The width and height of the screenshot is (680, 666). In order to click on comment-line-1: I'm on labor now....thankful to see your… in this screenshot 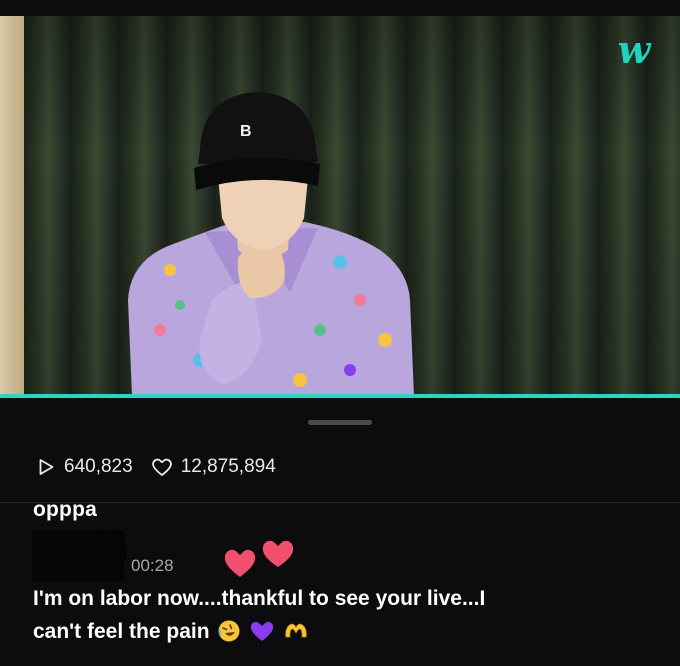, I will do `click(259, 598)`.